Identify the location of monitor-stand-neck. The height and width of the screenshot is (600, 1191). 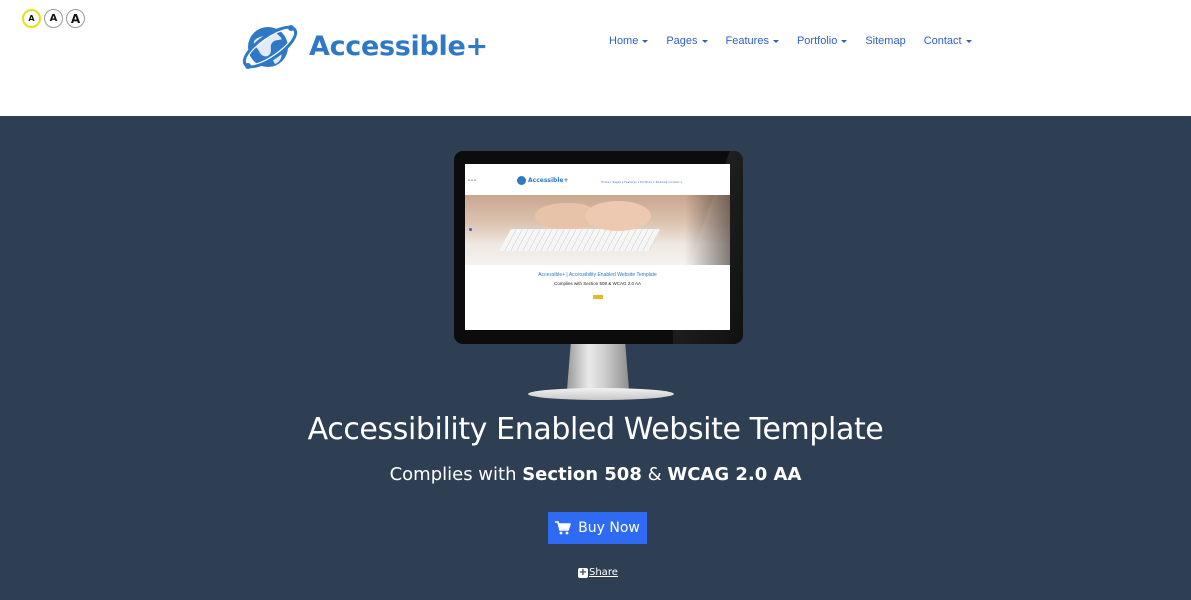
(598, 367).